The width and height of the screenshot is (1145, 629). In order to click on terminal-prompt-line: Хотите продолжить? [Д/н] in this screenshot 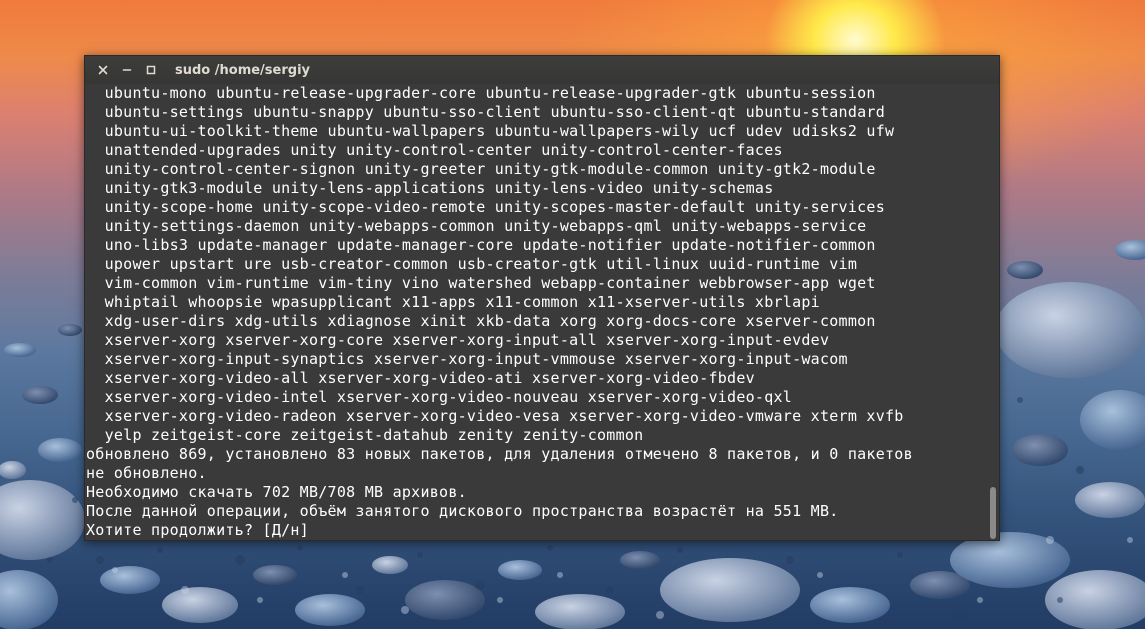, I will do `click(536, 530)`.